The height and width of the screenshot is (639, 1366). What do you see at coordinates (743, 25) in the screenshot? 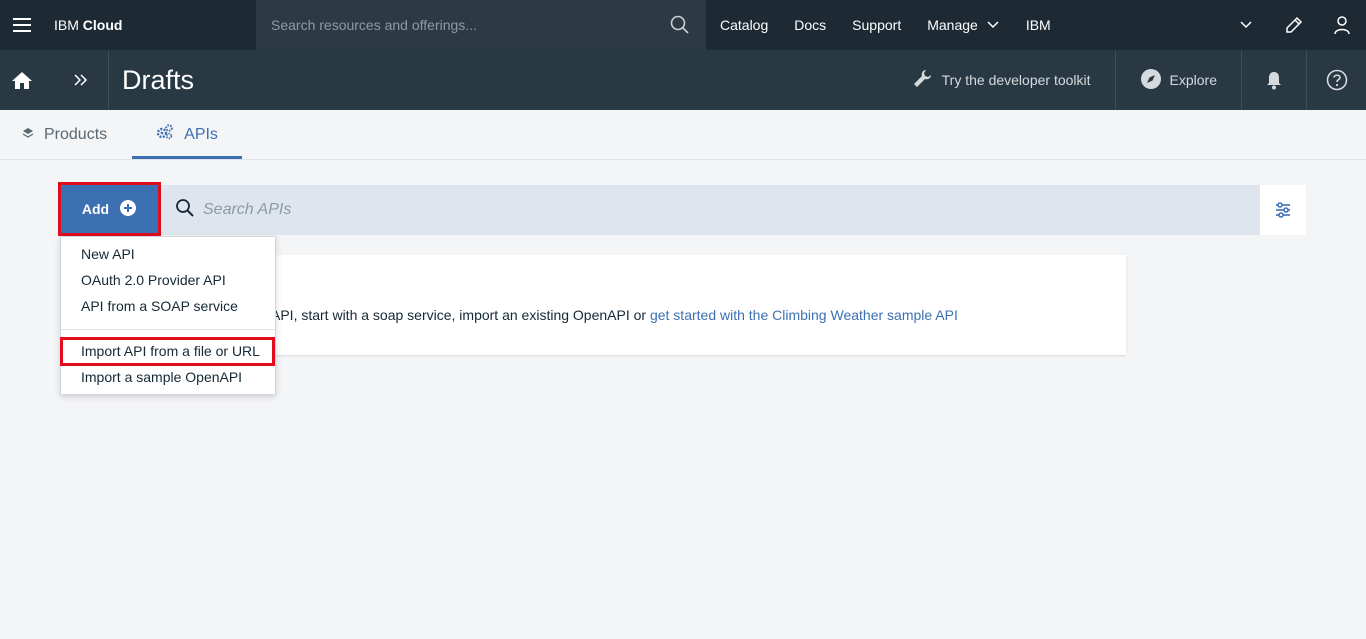
I see `nav-catalog: Catalog` at bounding box center [743, 25].